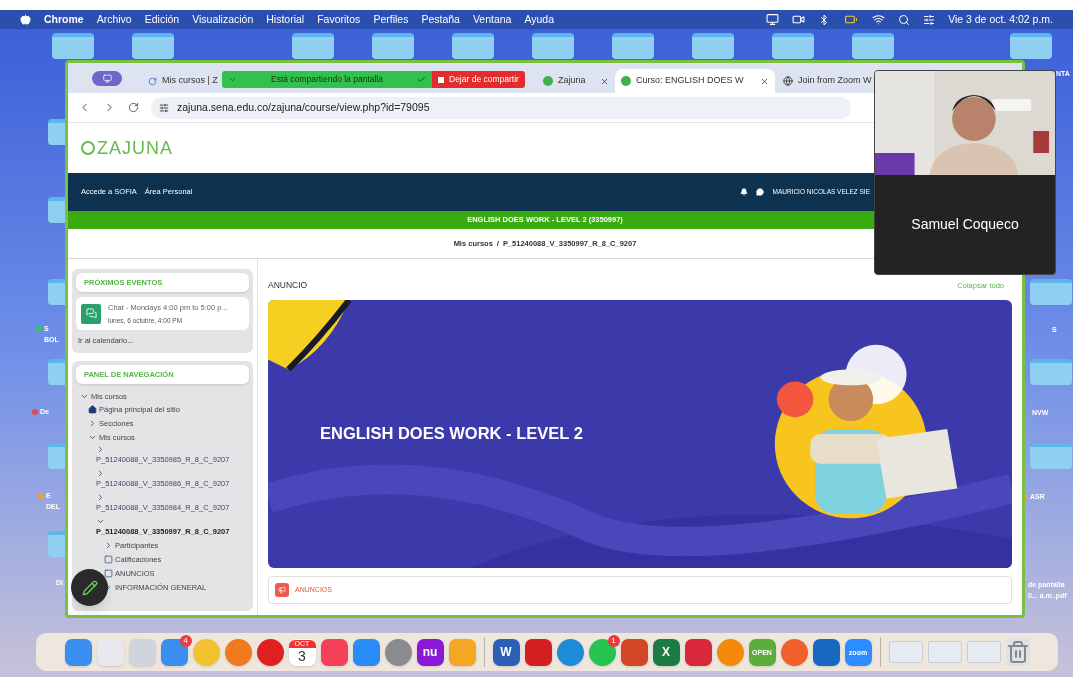  I want to click on menu-clock: Vie 3 de oct. 4:02 p.m., so click(1000, 19).